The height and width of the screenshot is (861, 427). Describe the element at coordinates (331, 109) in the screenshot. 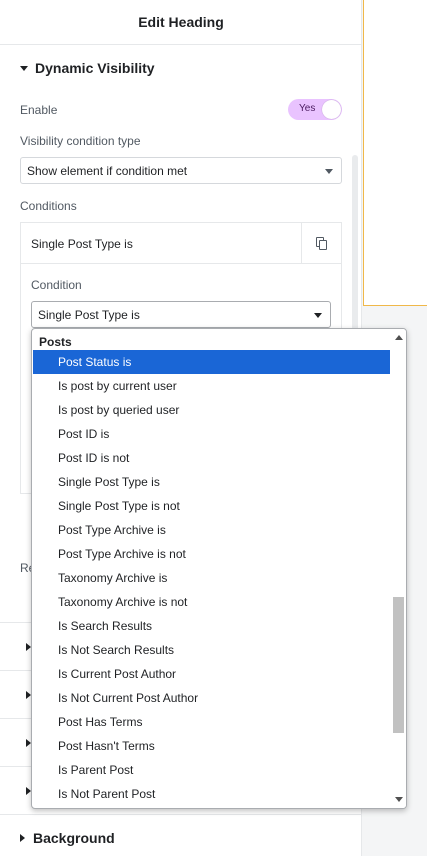

I see `toggle-knob` at that location.